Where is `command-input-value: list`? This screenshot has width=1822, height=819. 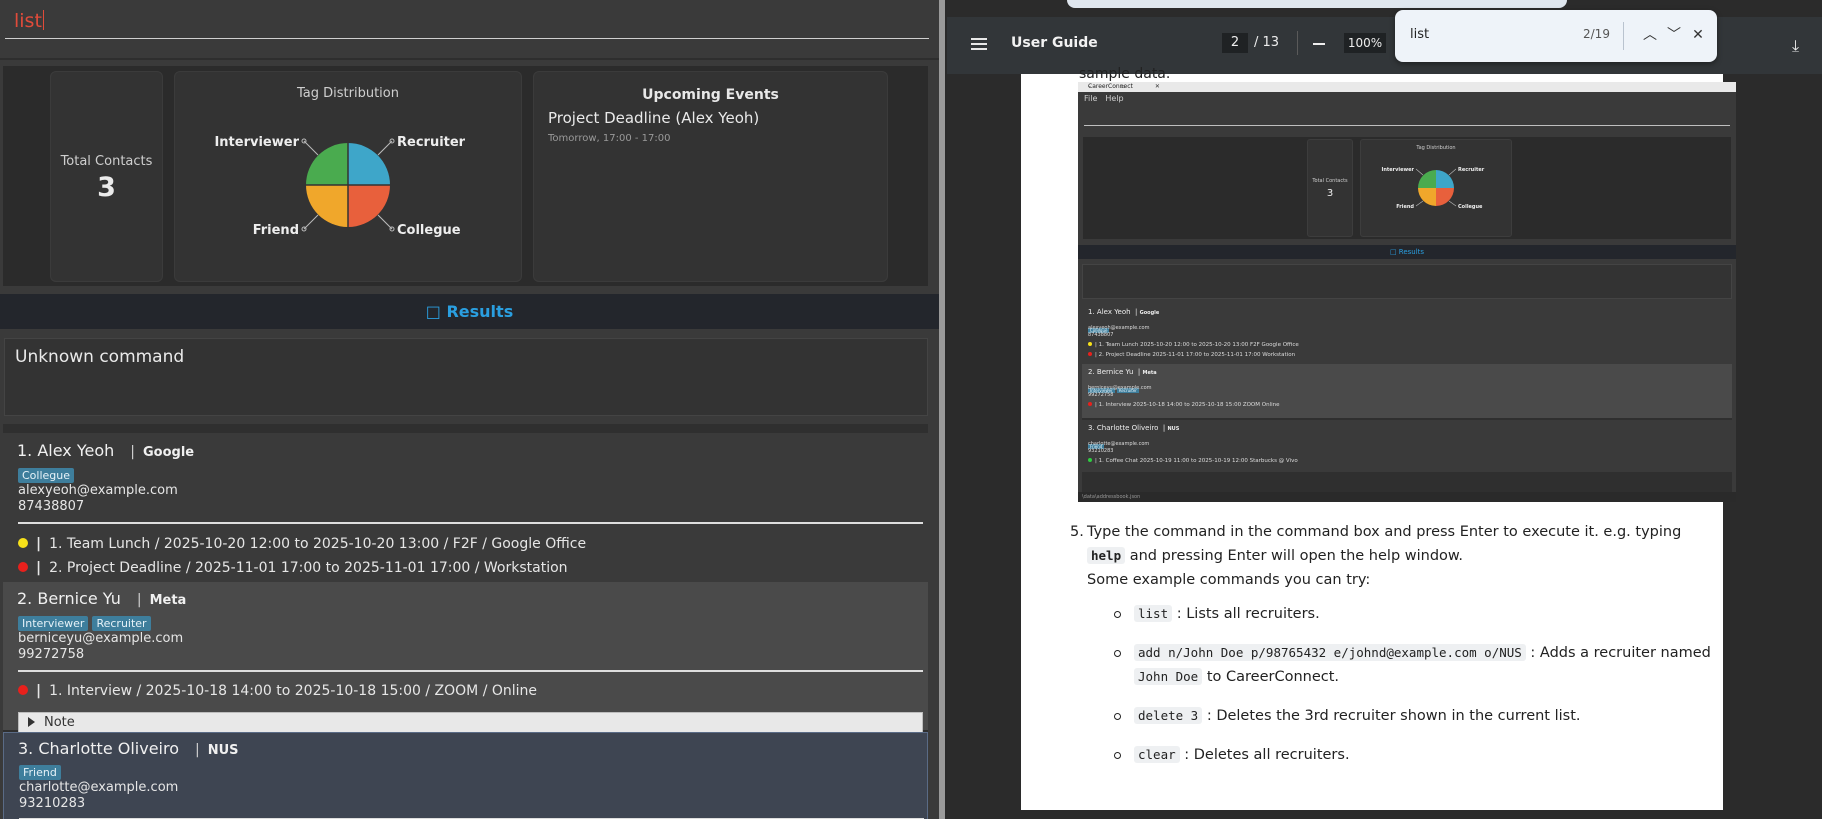
command-input-value: list is located at coordinates (28, 21).